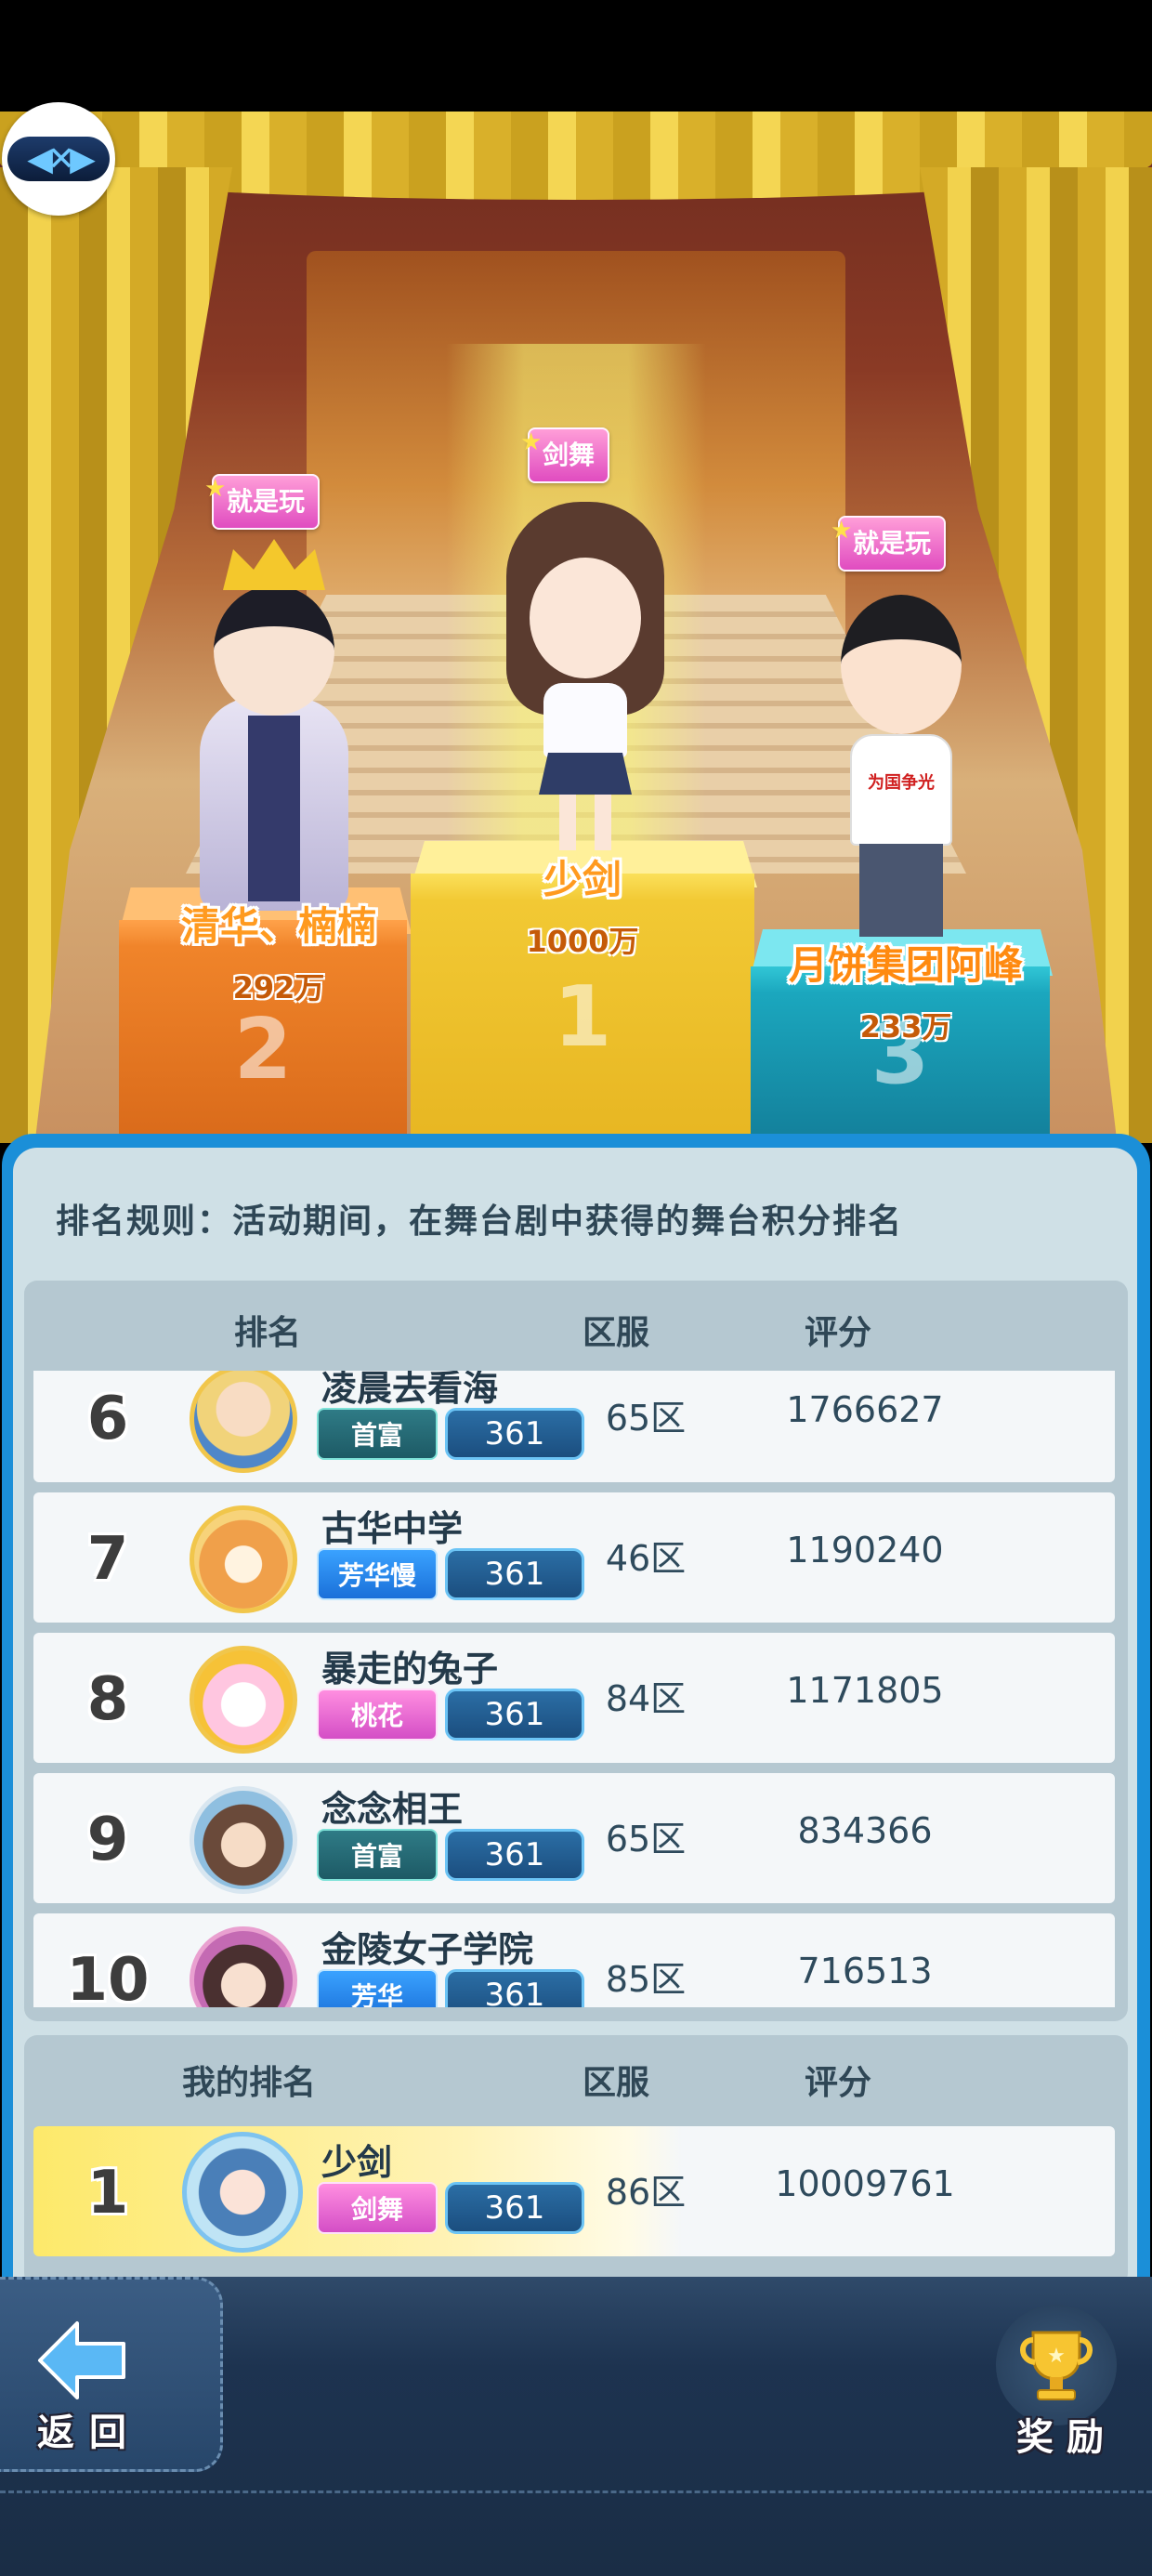 This screenshot has height=2576, width=1152. Describe the element at coordinates (582, 1017) in the screenshot. I see `podium-number-1: 1` at that location.